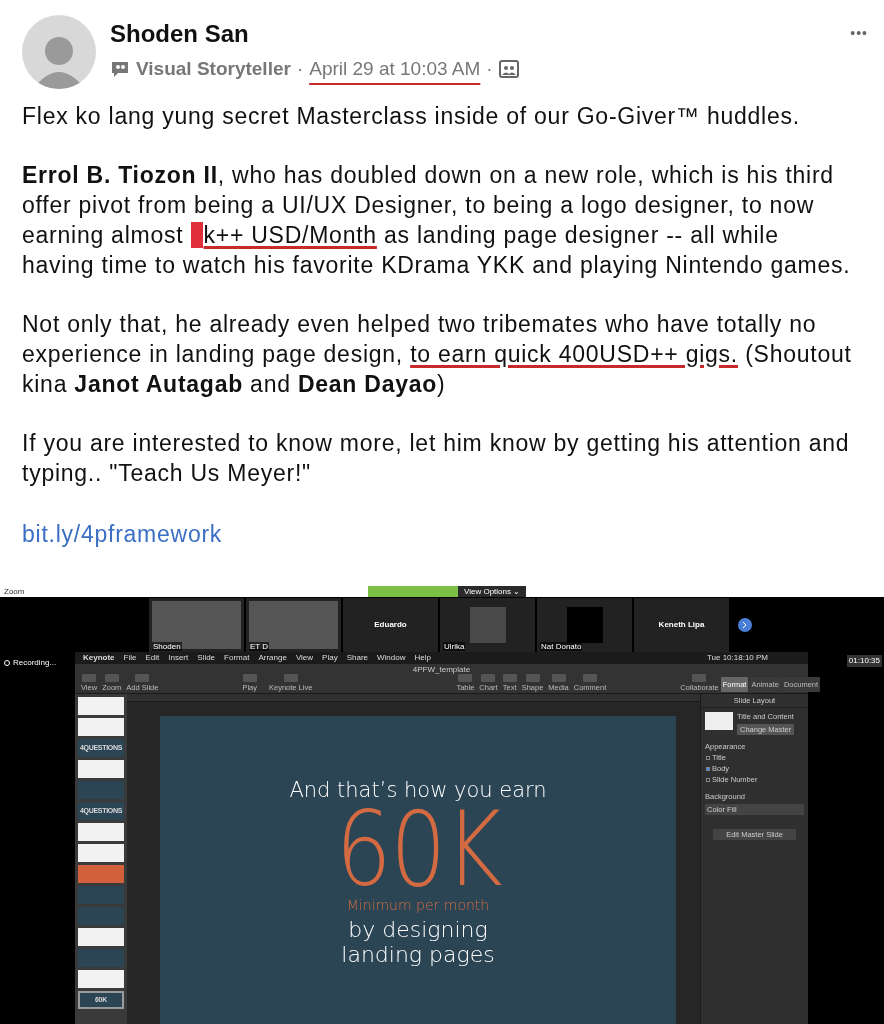 This screenshot has height=1024, width=884. Describe the element at coordinates (411, 116) in the screenshot. I see `post-paragraph: Flex ko lang yung secret Masterclass inside of our Go-Giver™ huddles.` at that location.